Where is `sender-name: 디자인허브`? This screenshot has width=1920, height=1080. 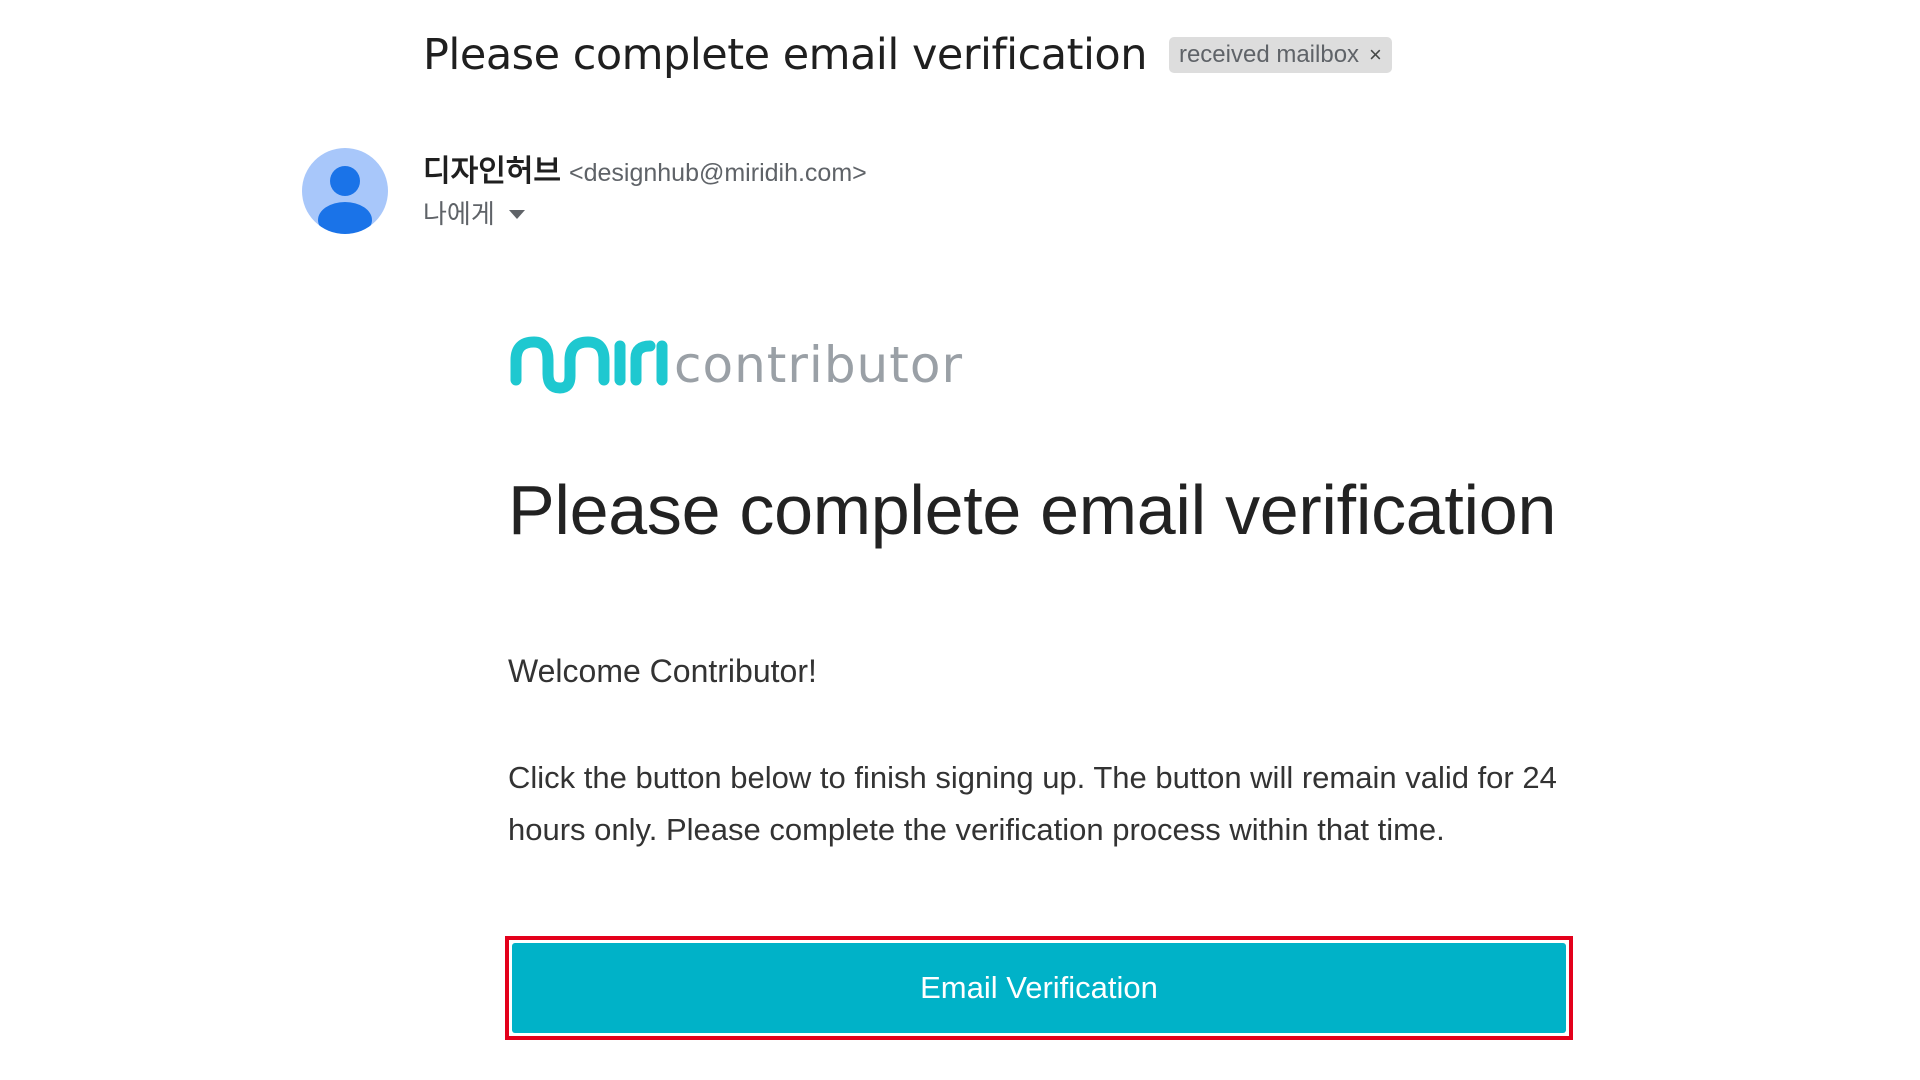 sender-name: 디자인허브 is located at coordinates (492, 168).